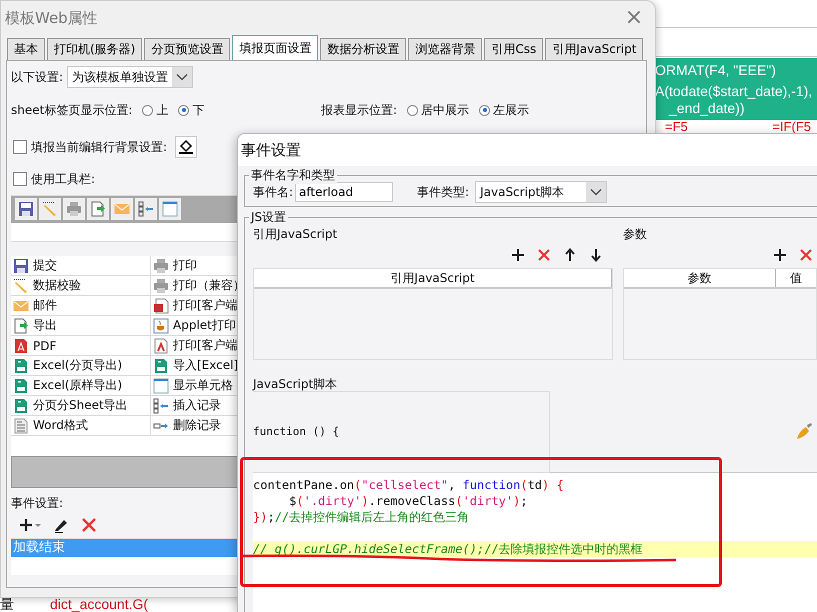 This screenshot has width=817, height=612. What do you see at coordinates (511, 110) in the screenshot?
I see `radio-label: 左展示` at bounding box center [511, 110].